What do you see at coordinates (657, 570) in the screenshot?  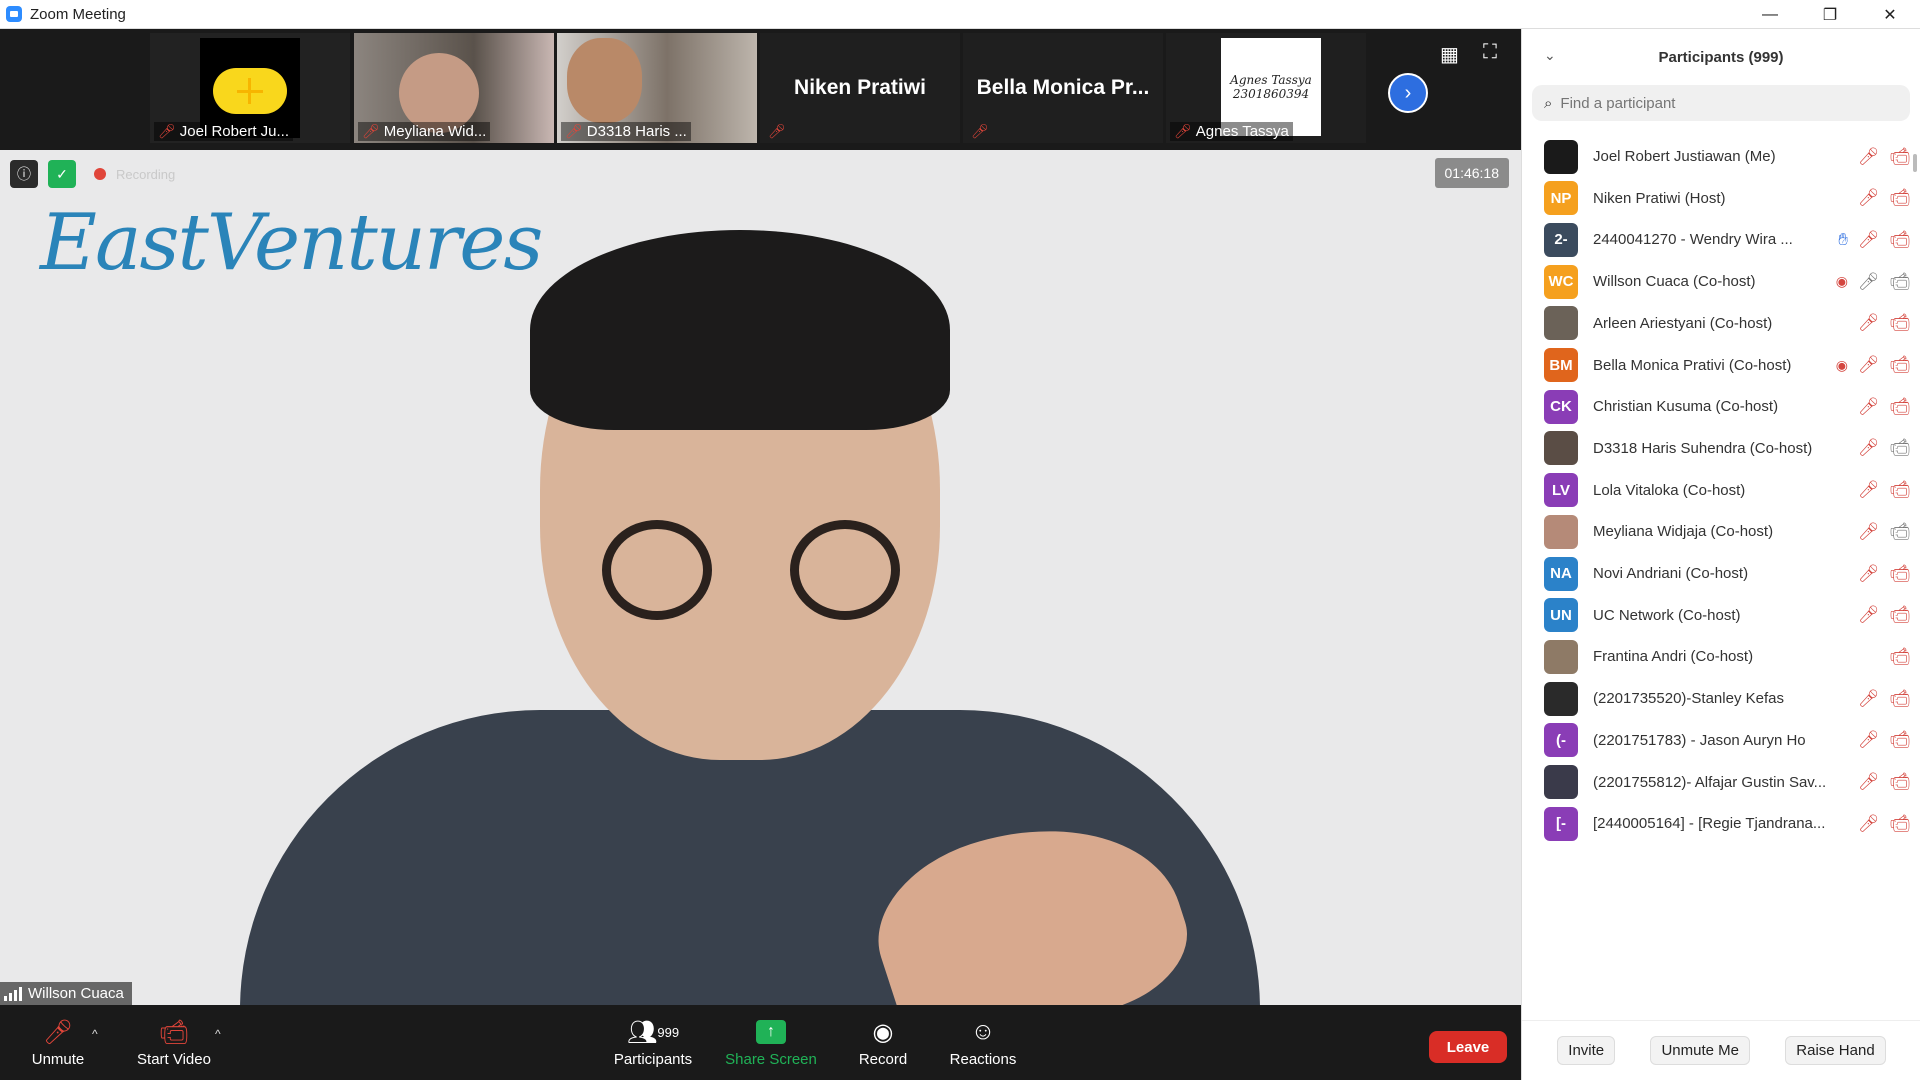 I see `glasses-left` at bounding box center [657, 570].